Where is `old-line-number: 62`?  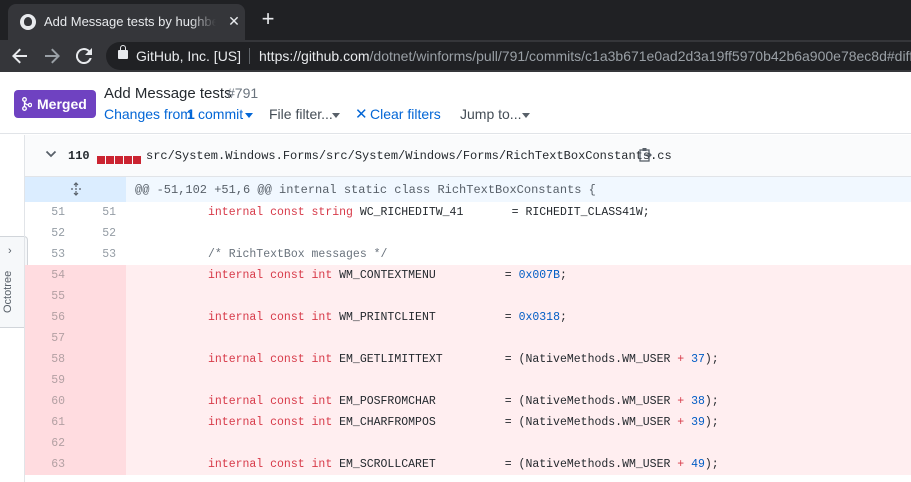 old-line-number: 62 is located at coordinates (50, 443).